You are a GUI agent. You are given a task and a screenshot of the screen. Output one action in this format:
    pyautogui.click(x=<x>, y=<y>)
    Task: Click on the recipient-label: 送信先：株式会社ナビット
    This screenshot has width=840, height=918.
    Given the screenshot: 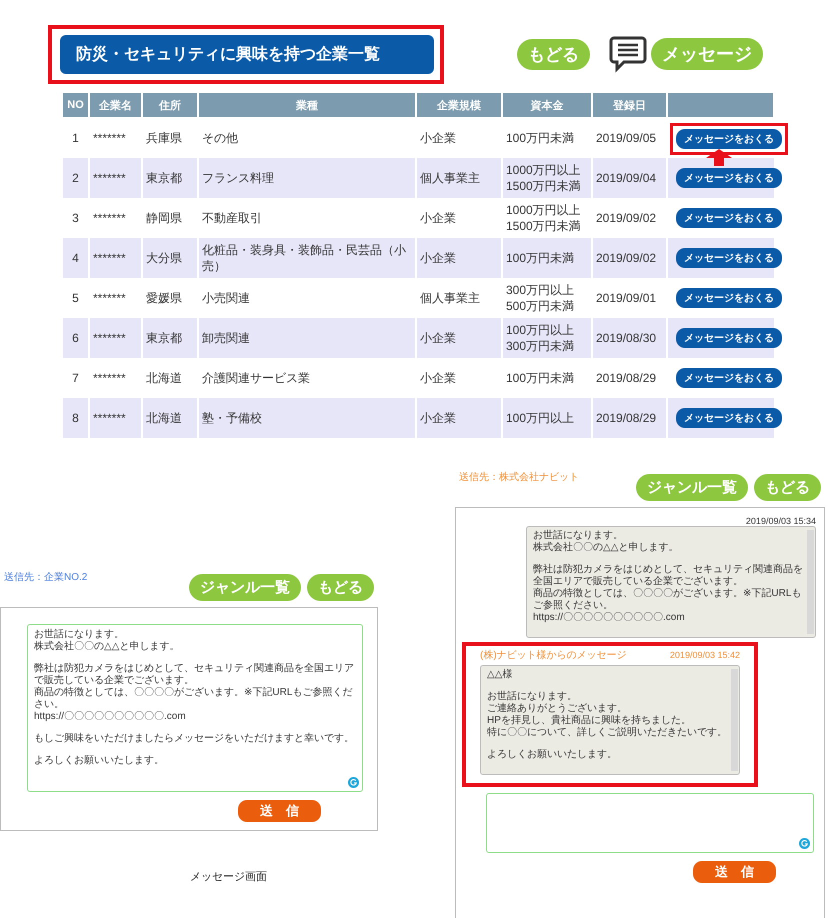 What is the action you would take?
    pyautogui.click(x=518, y=477)
    